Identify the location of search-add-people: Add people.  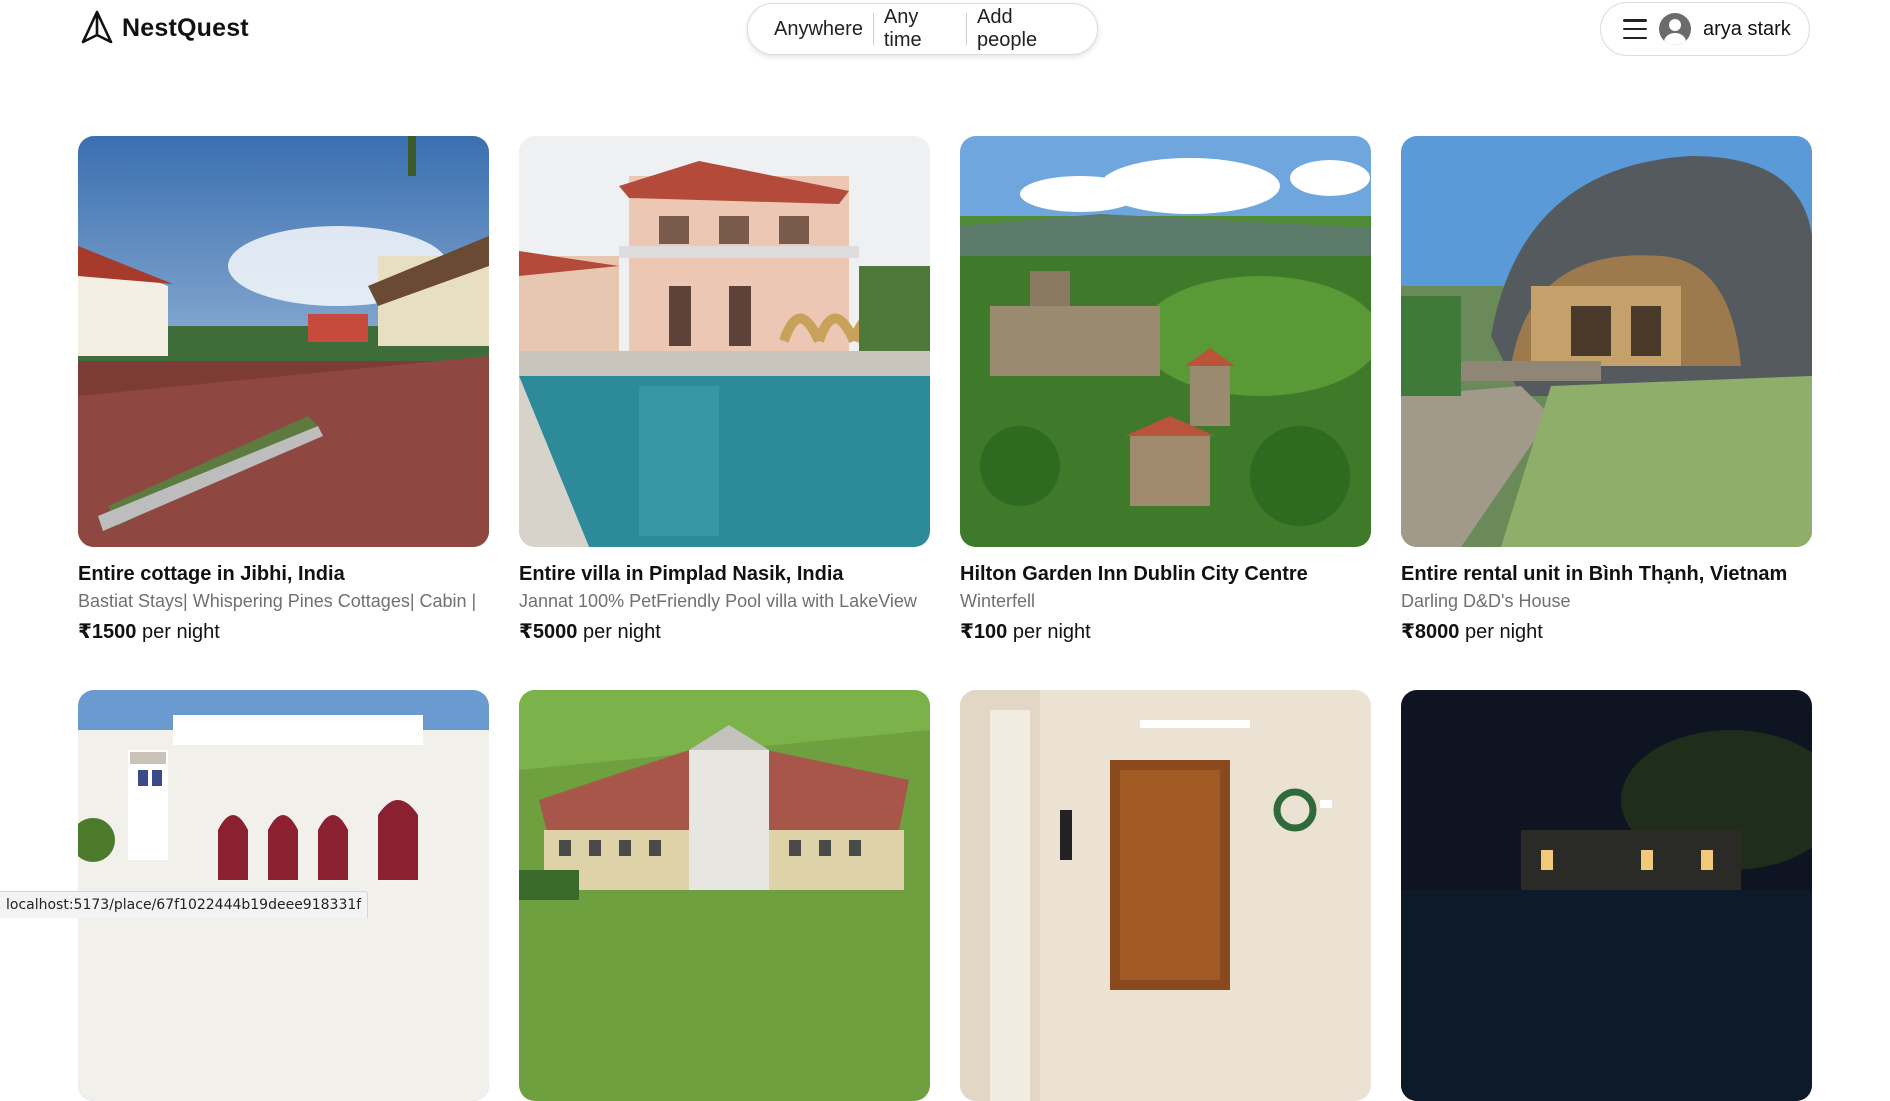
(1024, 29).